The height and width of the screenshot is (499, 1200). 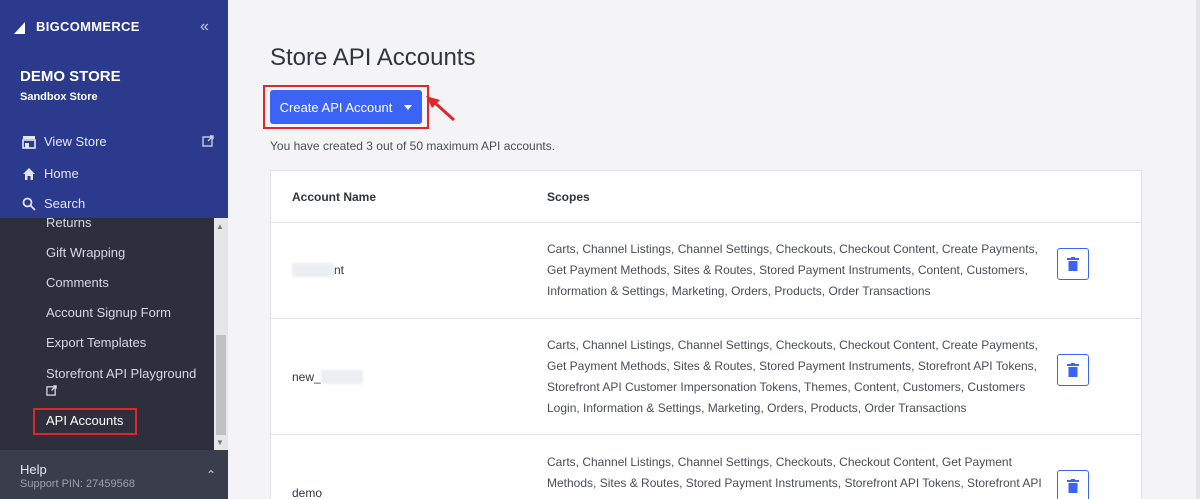 I want to click on storefront-icon, so click(x=29, y=142).